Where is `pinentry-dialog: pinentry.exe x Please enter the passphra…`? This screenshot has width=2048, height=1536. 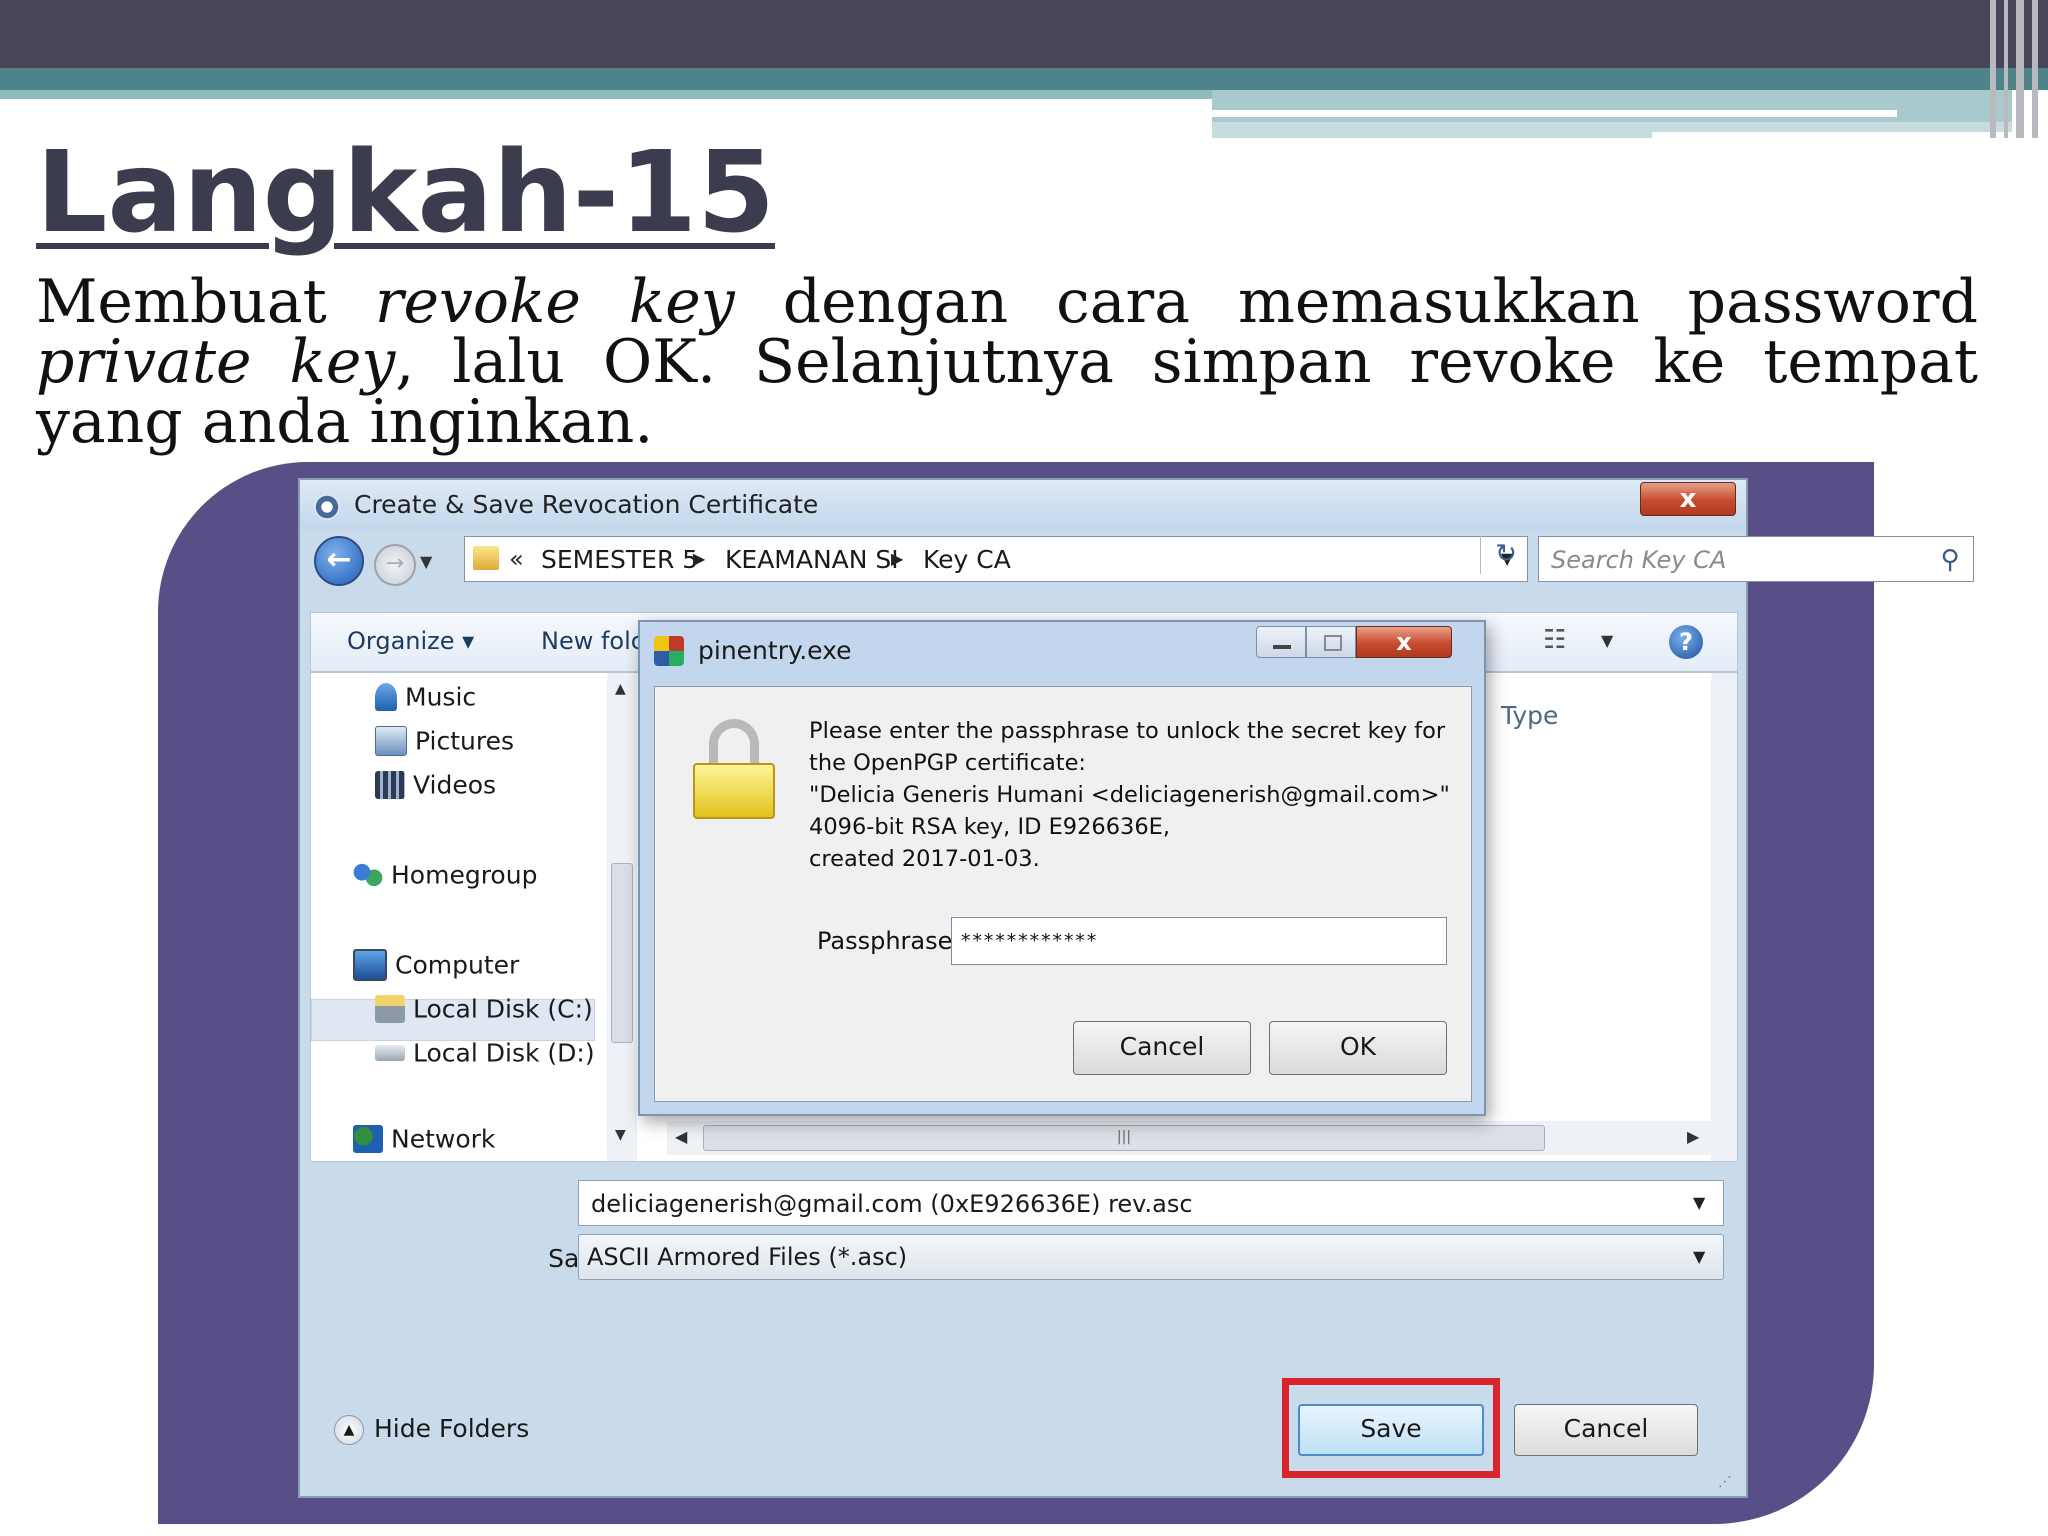 pinentry-dialog: pinentry.exe x Please enter the passphra… is located at coordinates (1062, 868).